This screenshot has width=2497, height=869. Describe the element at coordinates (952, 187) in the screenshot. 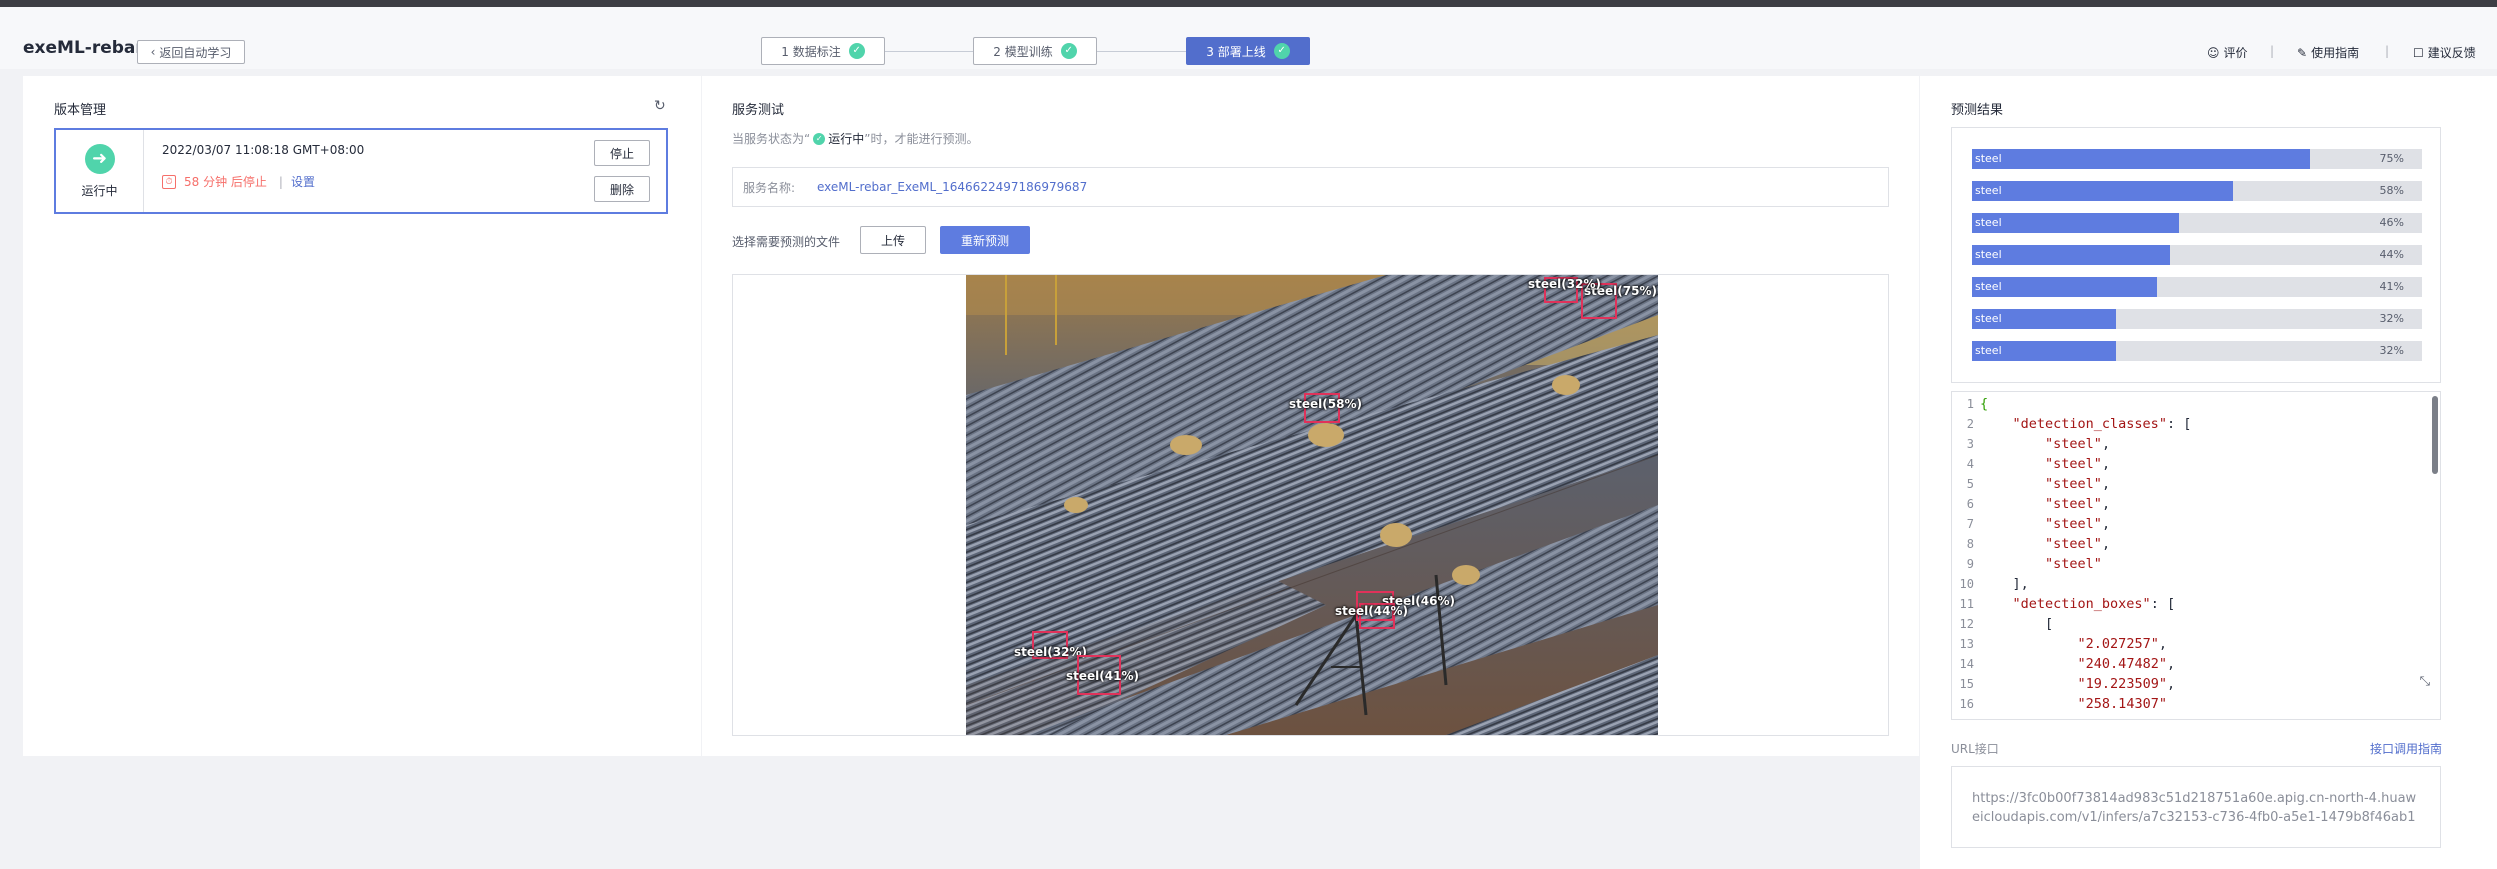

I see `service-name-value: exeML-rebar_ExeML_1646622497186979687` at that location.